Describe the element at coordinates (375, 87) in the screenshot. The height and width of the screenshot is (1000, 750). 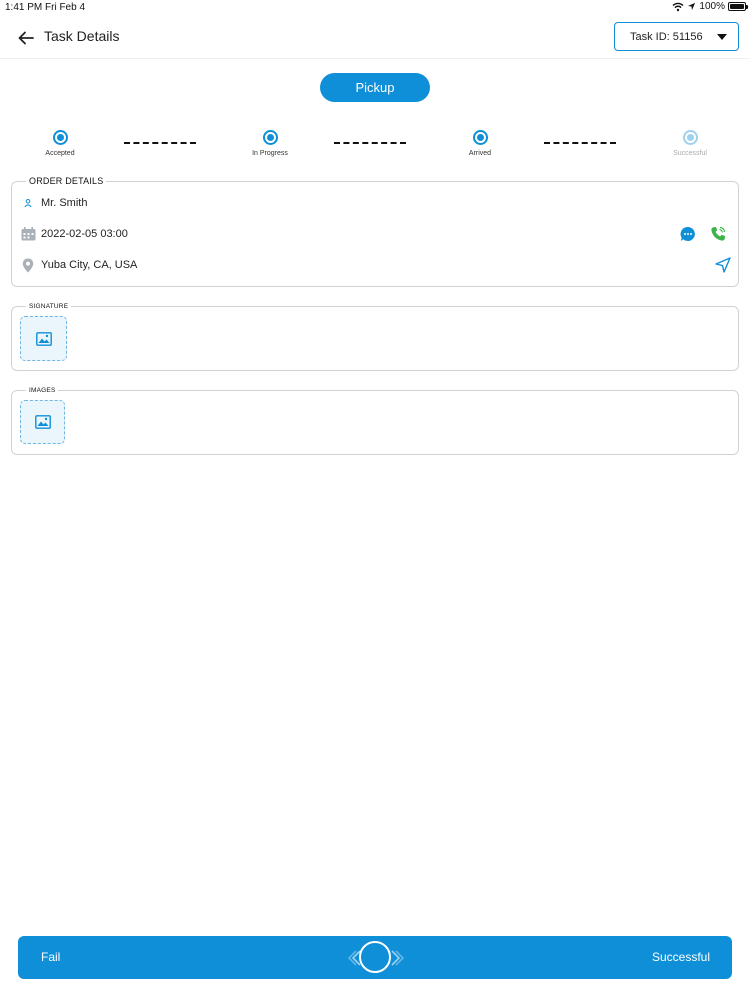
I see `pickup-button: Pickup` at that location.